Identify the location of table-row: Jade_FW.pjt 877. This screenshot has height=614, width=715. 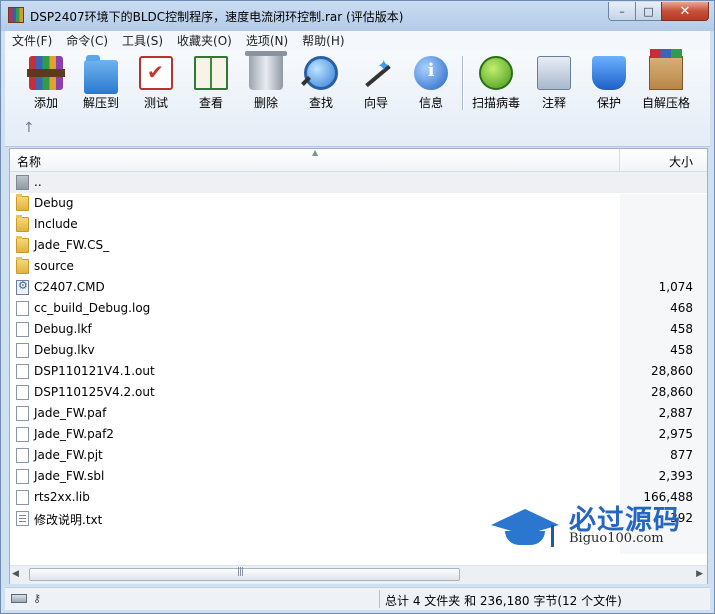
(358, 455).